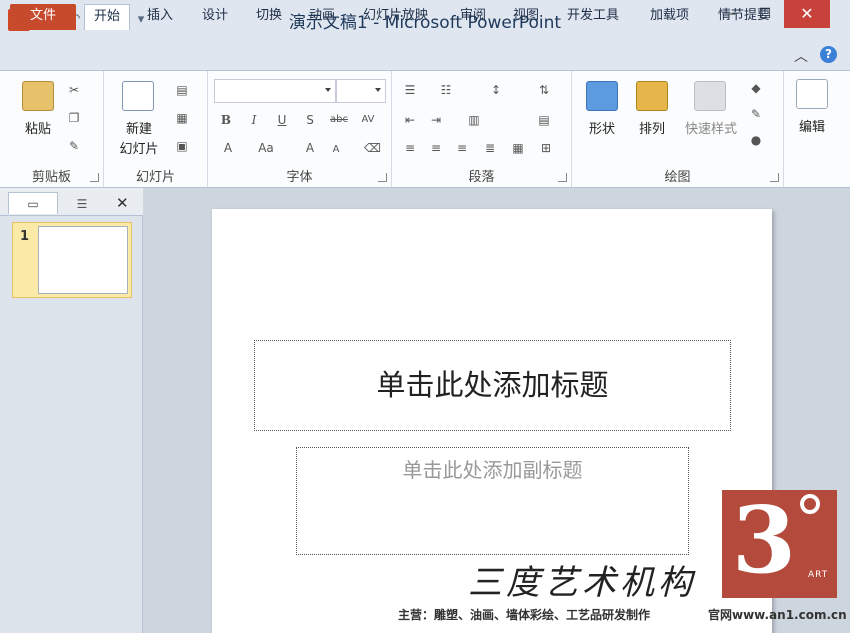 Image resolution: width=850 pixels, height=633 pixels. I want to click on tab-view: 视图, so click(526, 17).